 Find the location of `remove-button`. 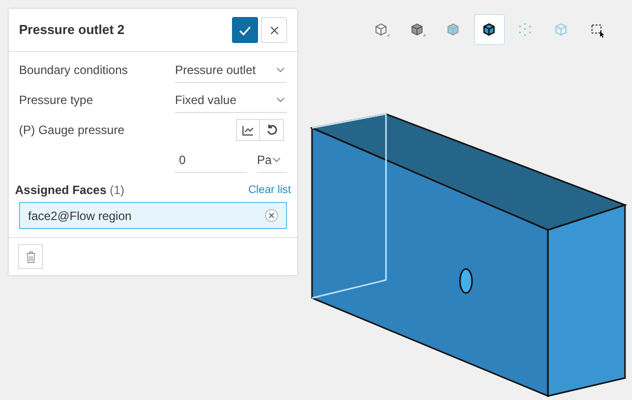

remove-button is located at coordinates (271, 215).